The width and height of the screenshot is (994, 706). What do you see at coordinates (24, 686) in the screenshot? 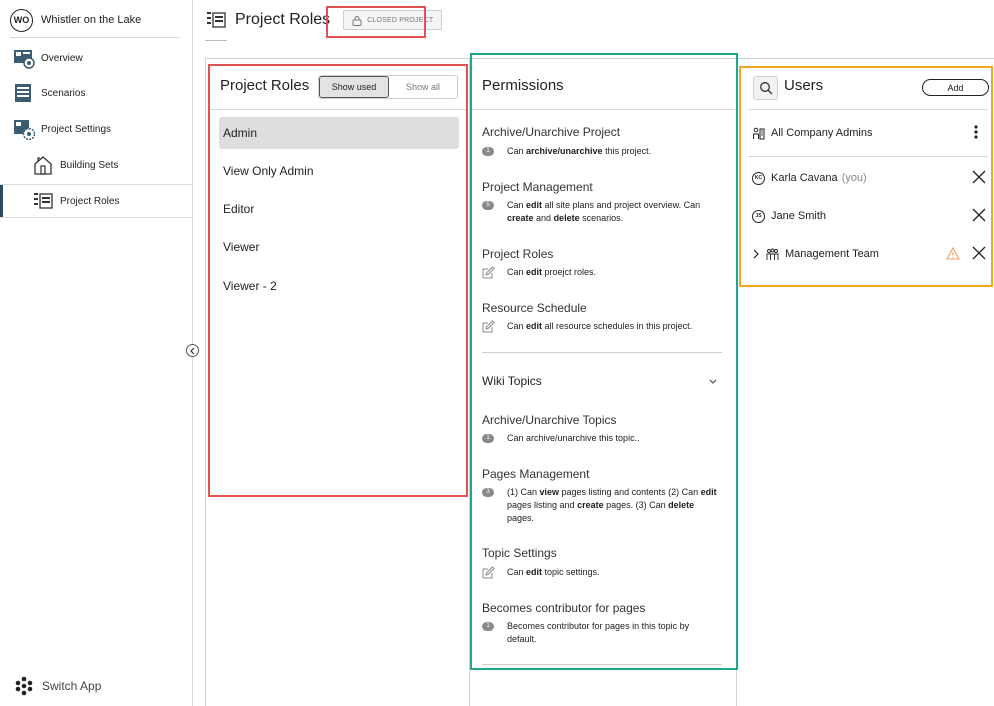
I see `app-grid-icon` at bounding box center [24, 686].